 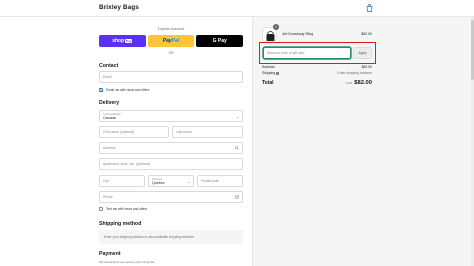 What do you see at coordinates (268, 83) in the screenshot?
I see `total-label: Total` at bounding box center [268, 83].